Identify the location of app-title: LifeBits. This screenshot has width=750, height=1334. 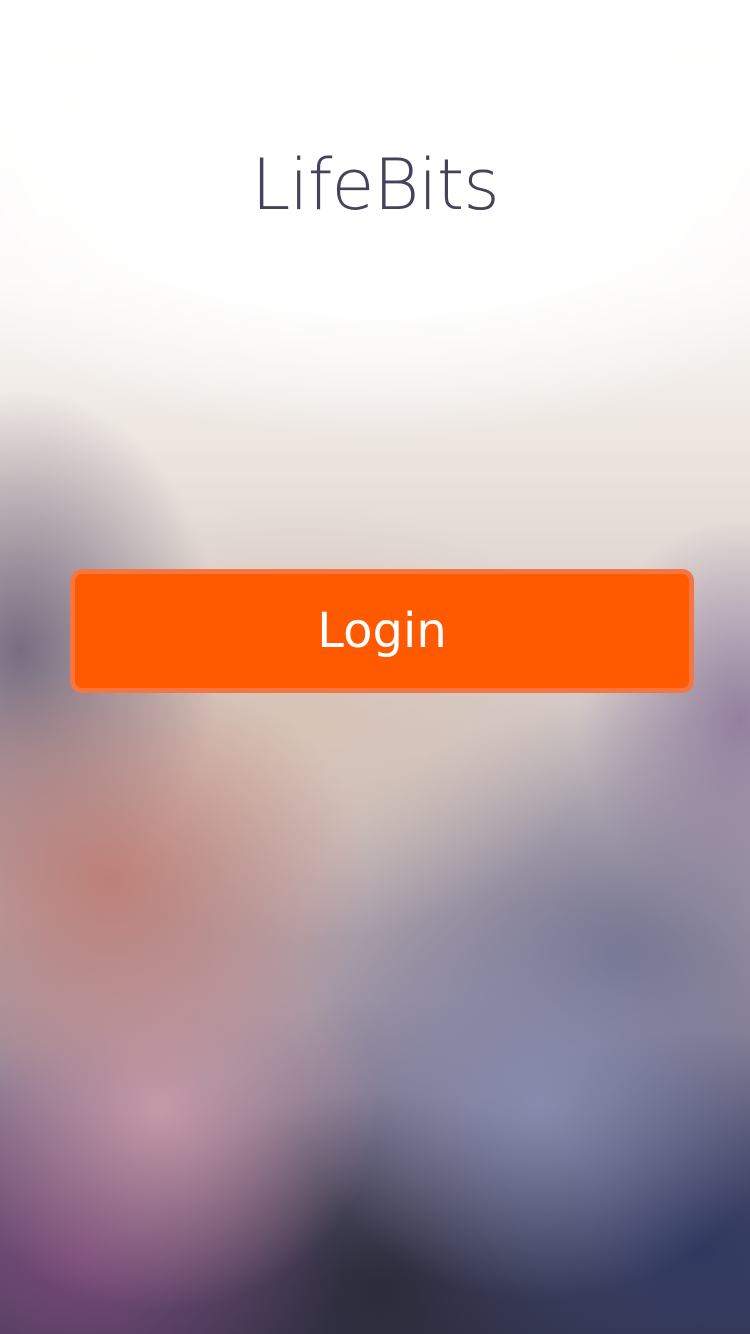
(375, 185).